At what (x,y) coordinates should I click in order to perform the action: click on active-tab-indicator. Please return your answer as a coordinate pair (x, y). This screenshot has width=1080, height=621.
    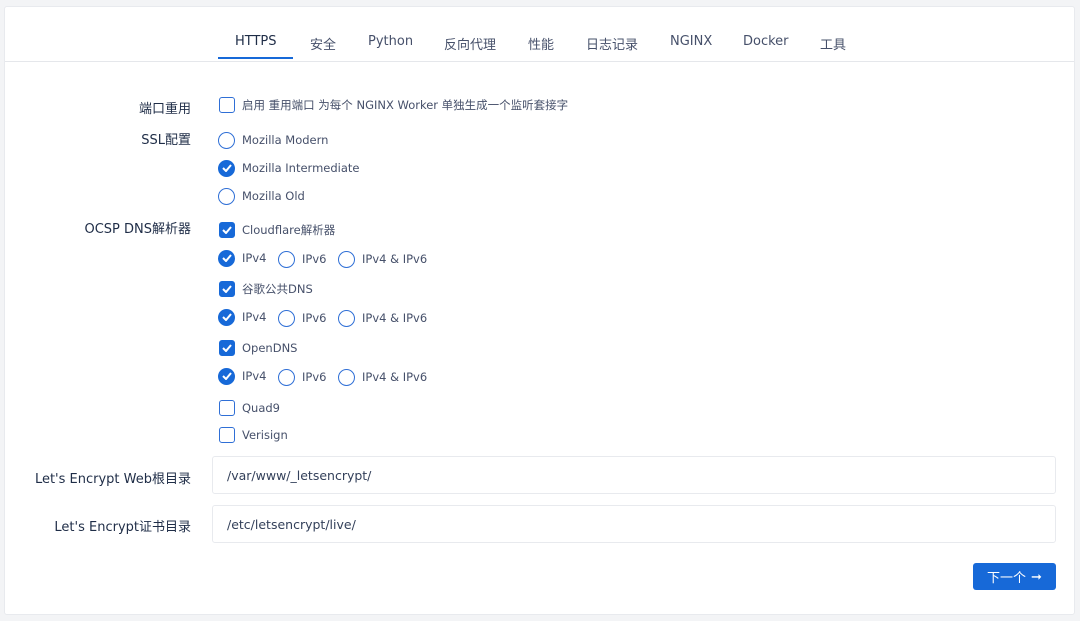
    Looking at the image, I should click on (255, 58).